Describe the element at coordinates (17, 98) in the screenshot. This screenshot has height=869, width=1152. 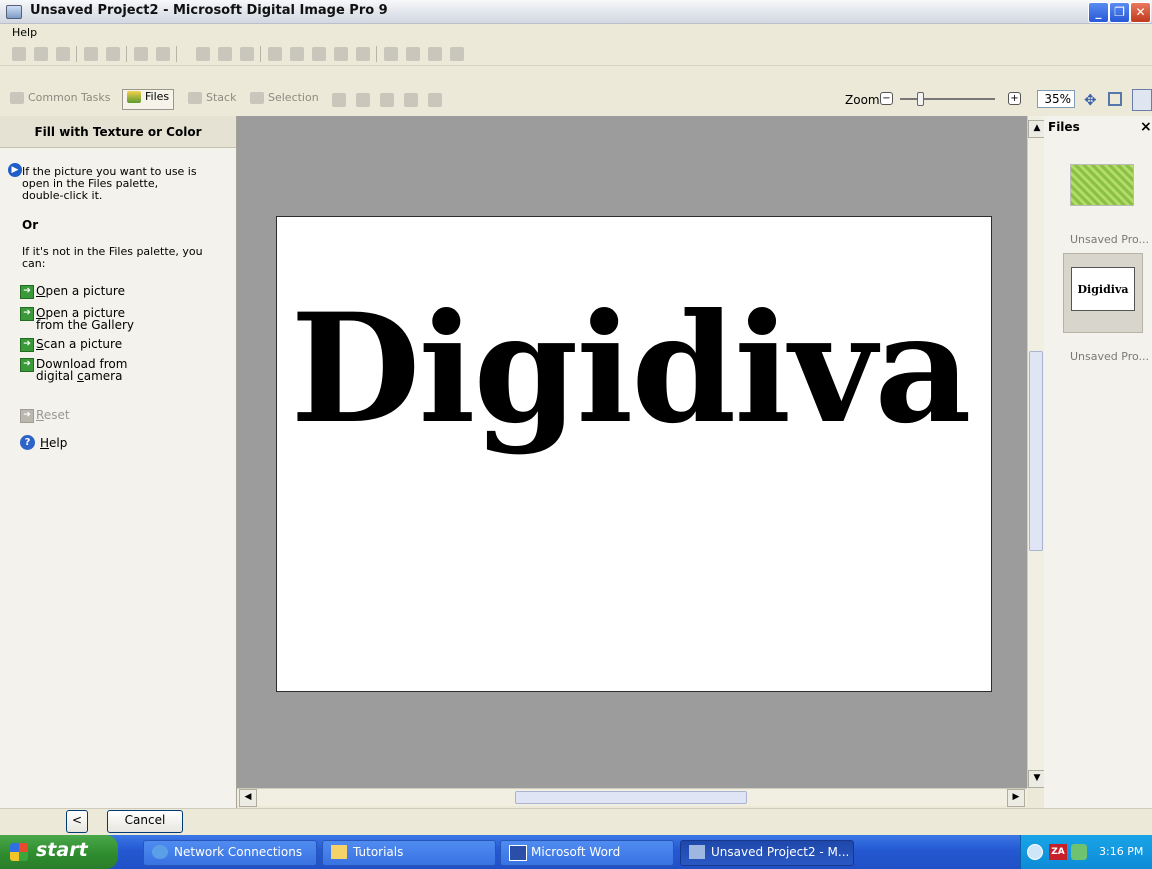
I see `tasks-icon` at that location.